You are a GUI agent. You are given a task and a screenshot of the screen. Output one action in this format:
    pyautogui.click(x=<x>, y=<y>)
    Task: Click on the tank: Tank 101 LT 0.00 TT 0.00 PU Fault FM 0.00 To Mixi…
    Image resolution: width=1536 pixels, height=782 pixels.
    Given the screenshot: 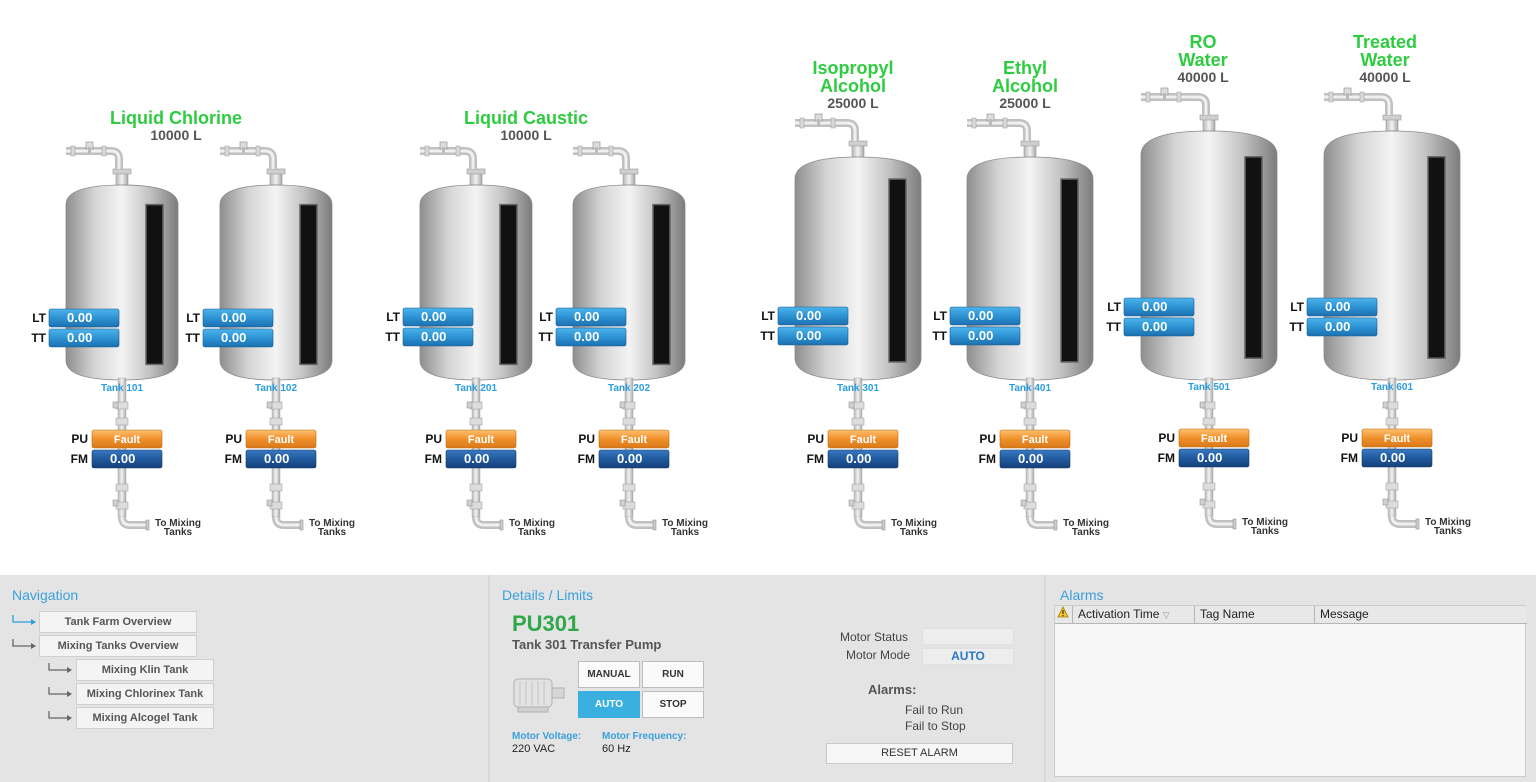 What is the action you would take?
    pyautogui.click(x=116, y=339)
    